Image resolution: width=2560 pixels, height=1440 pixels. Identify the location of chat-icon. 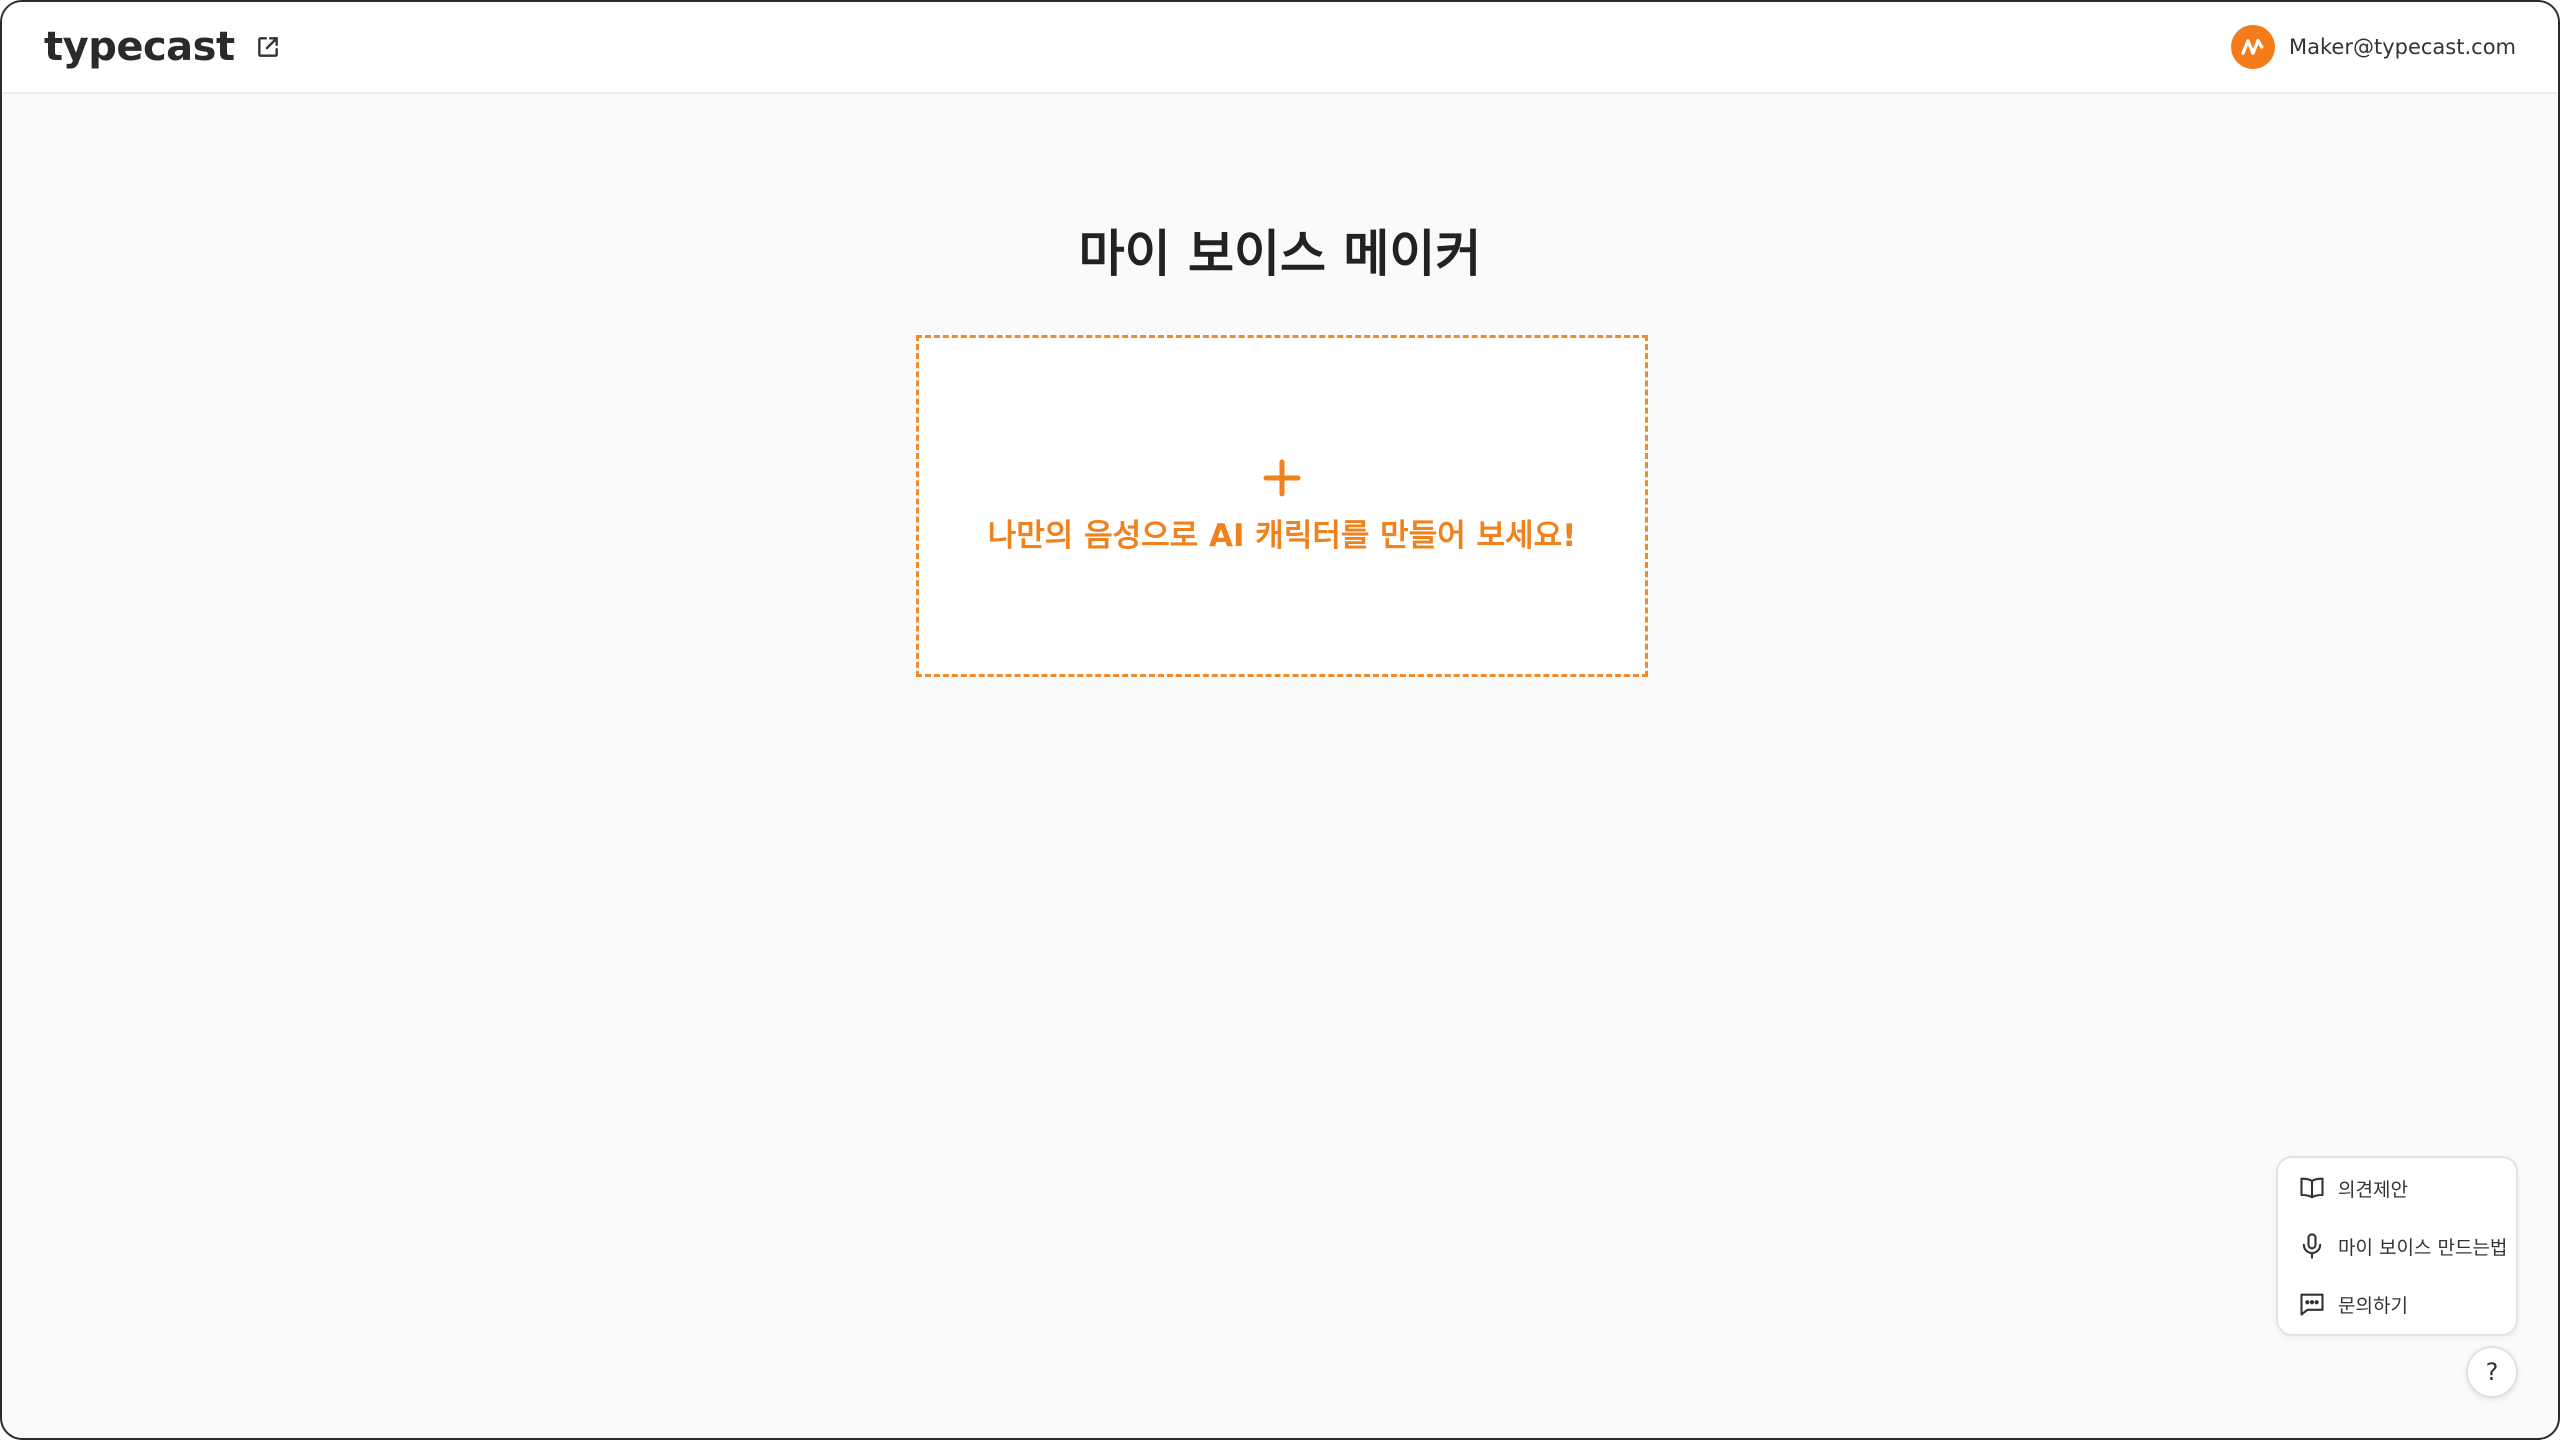
(2312, 1304).